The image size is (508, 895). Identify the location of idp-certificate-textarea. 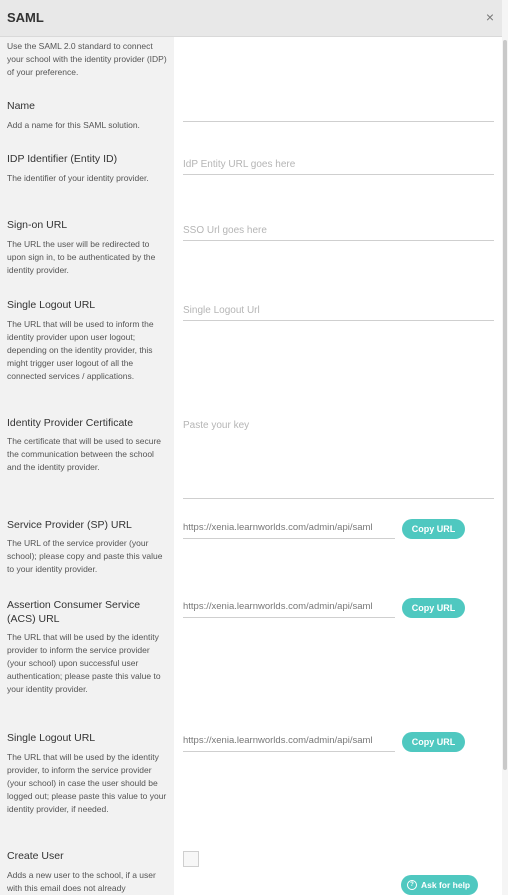
(338, 458).